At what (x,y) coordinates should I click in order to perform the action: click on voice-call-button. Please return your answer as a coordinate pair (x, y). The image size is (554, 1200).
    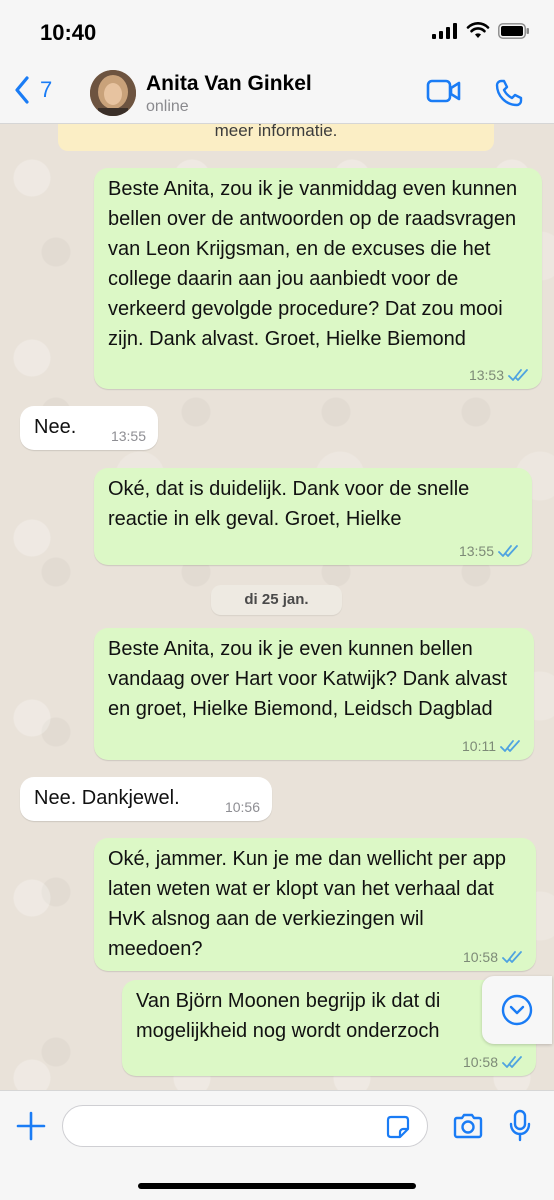
    Looking at the image, I should click on (509, 95).